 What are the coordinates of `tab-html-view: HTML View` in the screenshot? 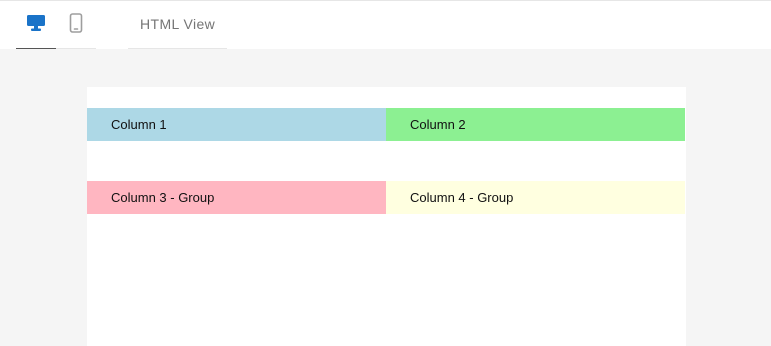 It's located at (177, 26).